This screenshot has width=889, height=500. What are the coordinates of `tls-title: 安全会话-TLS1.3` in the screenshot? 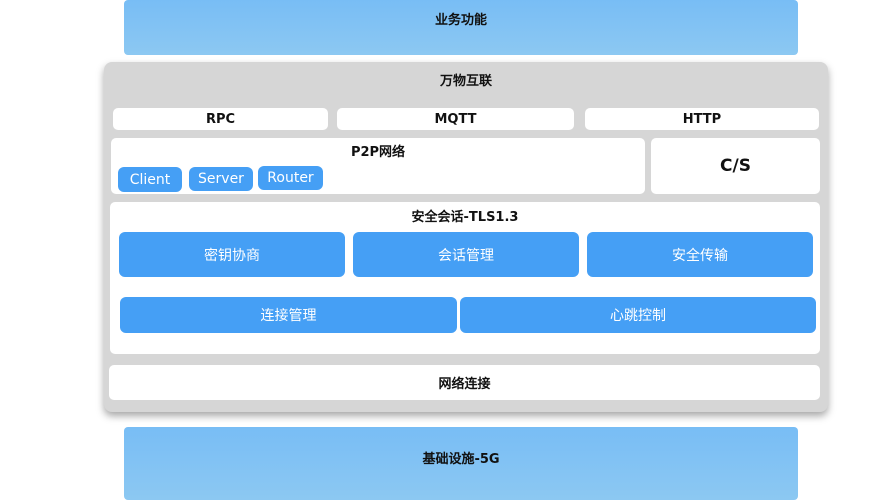 It's located at (465, 217).